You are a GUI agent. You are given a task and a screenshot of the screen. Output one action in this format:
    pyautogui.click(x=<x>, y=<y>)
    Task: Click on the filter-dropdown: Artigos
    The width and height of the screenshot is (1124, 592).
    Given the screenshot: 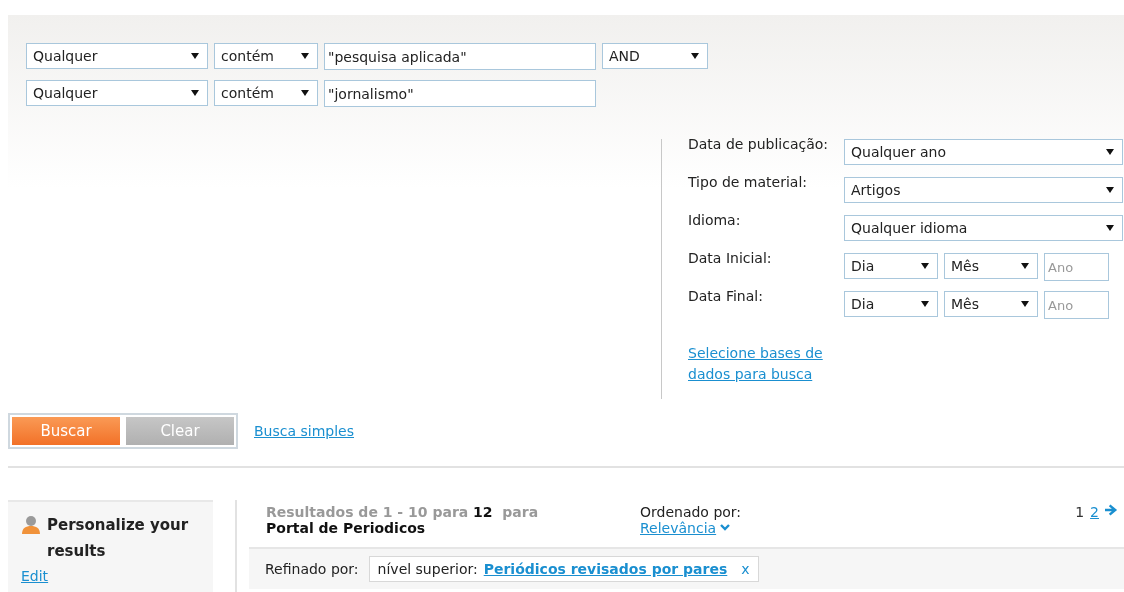 What is the action you would take?
    pyautogui.click(x=983, y=190)
    